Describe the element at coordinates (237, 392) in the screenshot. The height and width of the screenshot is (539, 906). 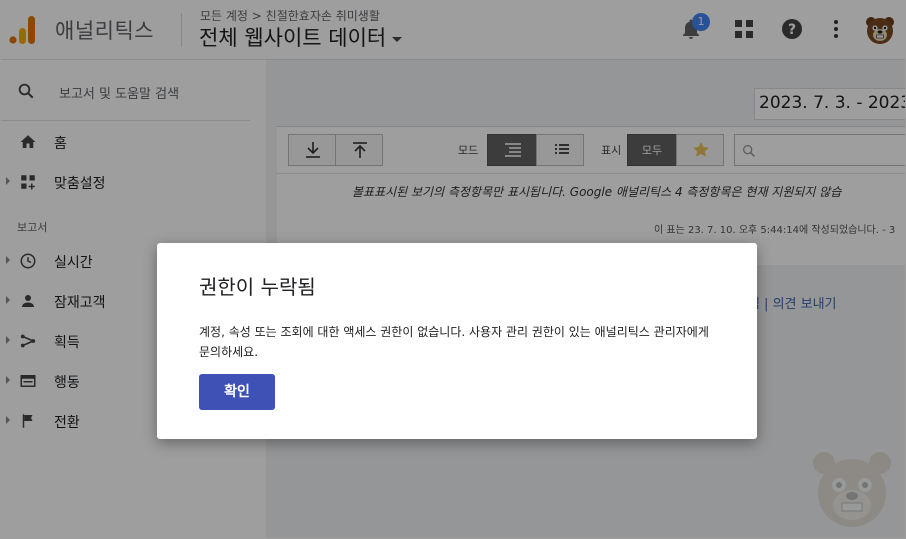
I see `confirm-button: 확인` at that location.